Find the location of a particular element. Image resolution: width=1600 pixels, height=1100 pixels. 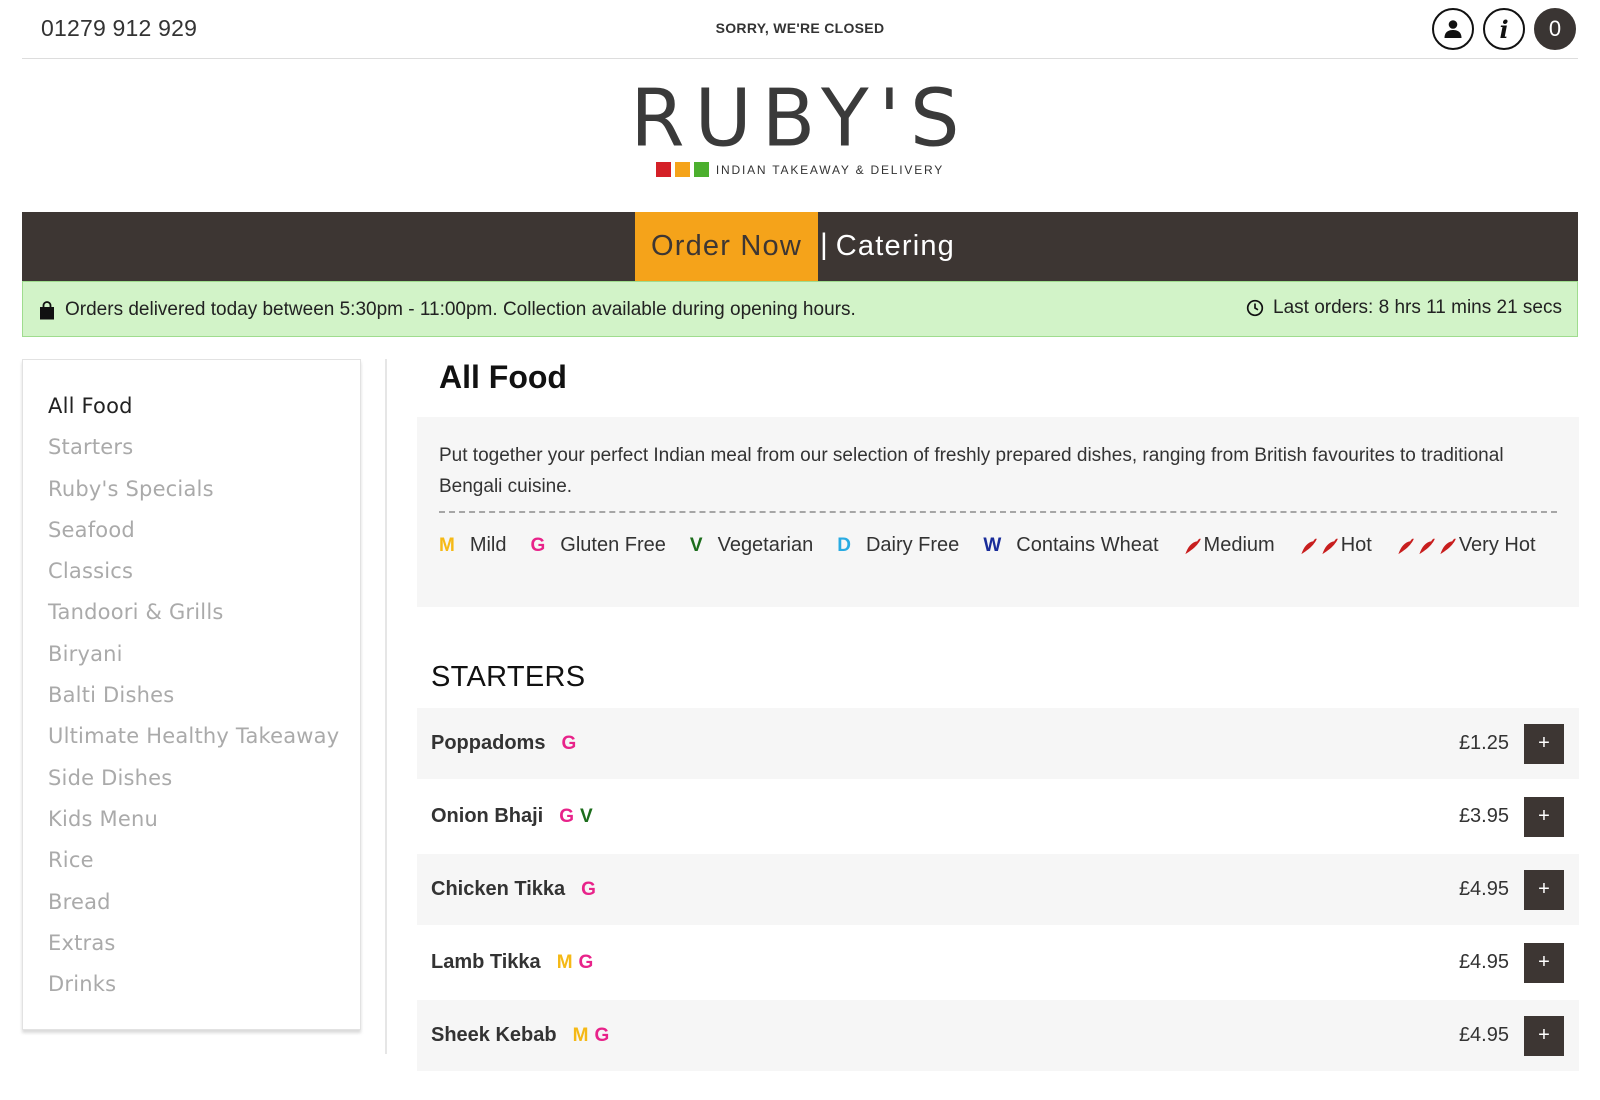

page-title: All Food is located at coordinates (503, 377).